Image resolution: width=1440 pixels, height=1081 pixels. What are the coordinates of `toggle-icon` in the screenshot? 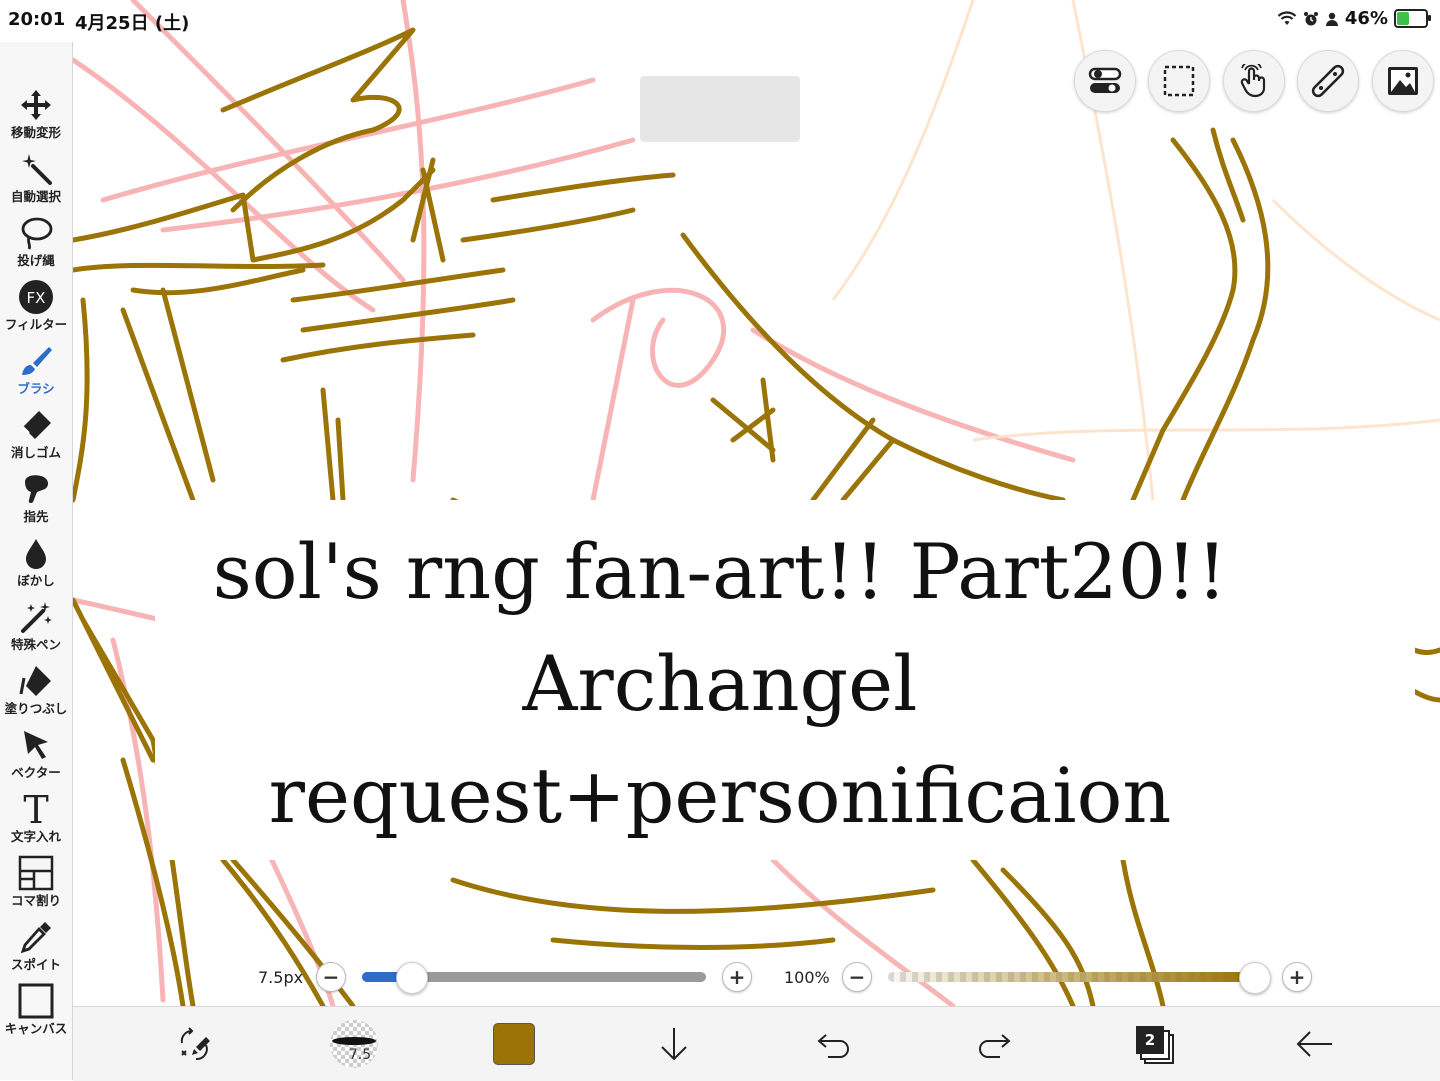 It's located at (1105, 80).